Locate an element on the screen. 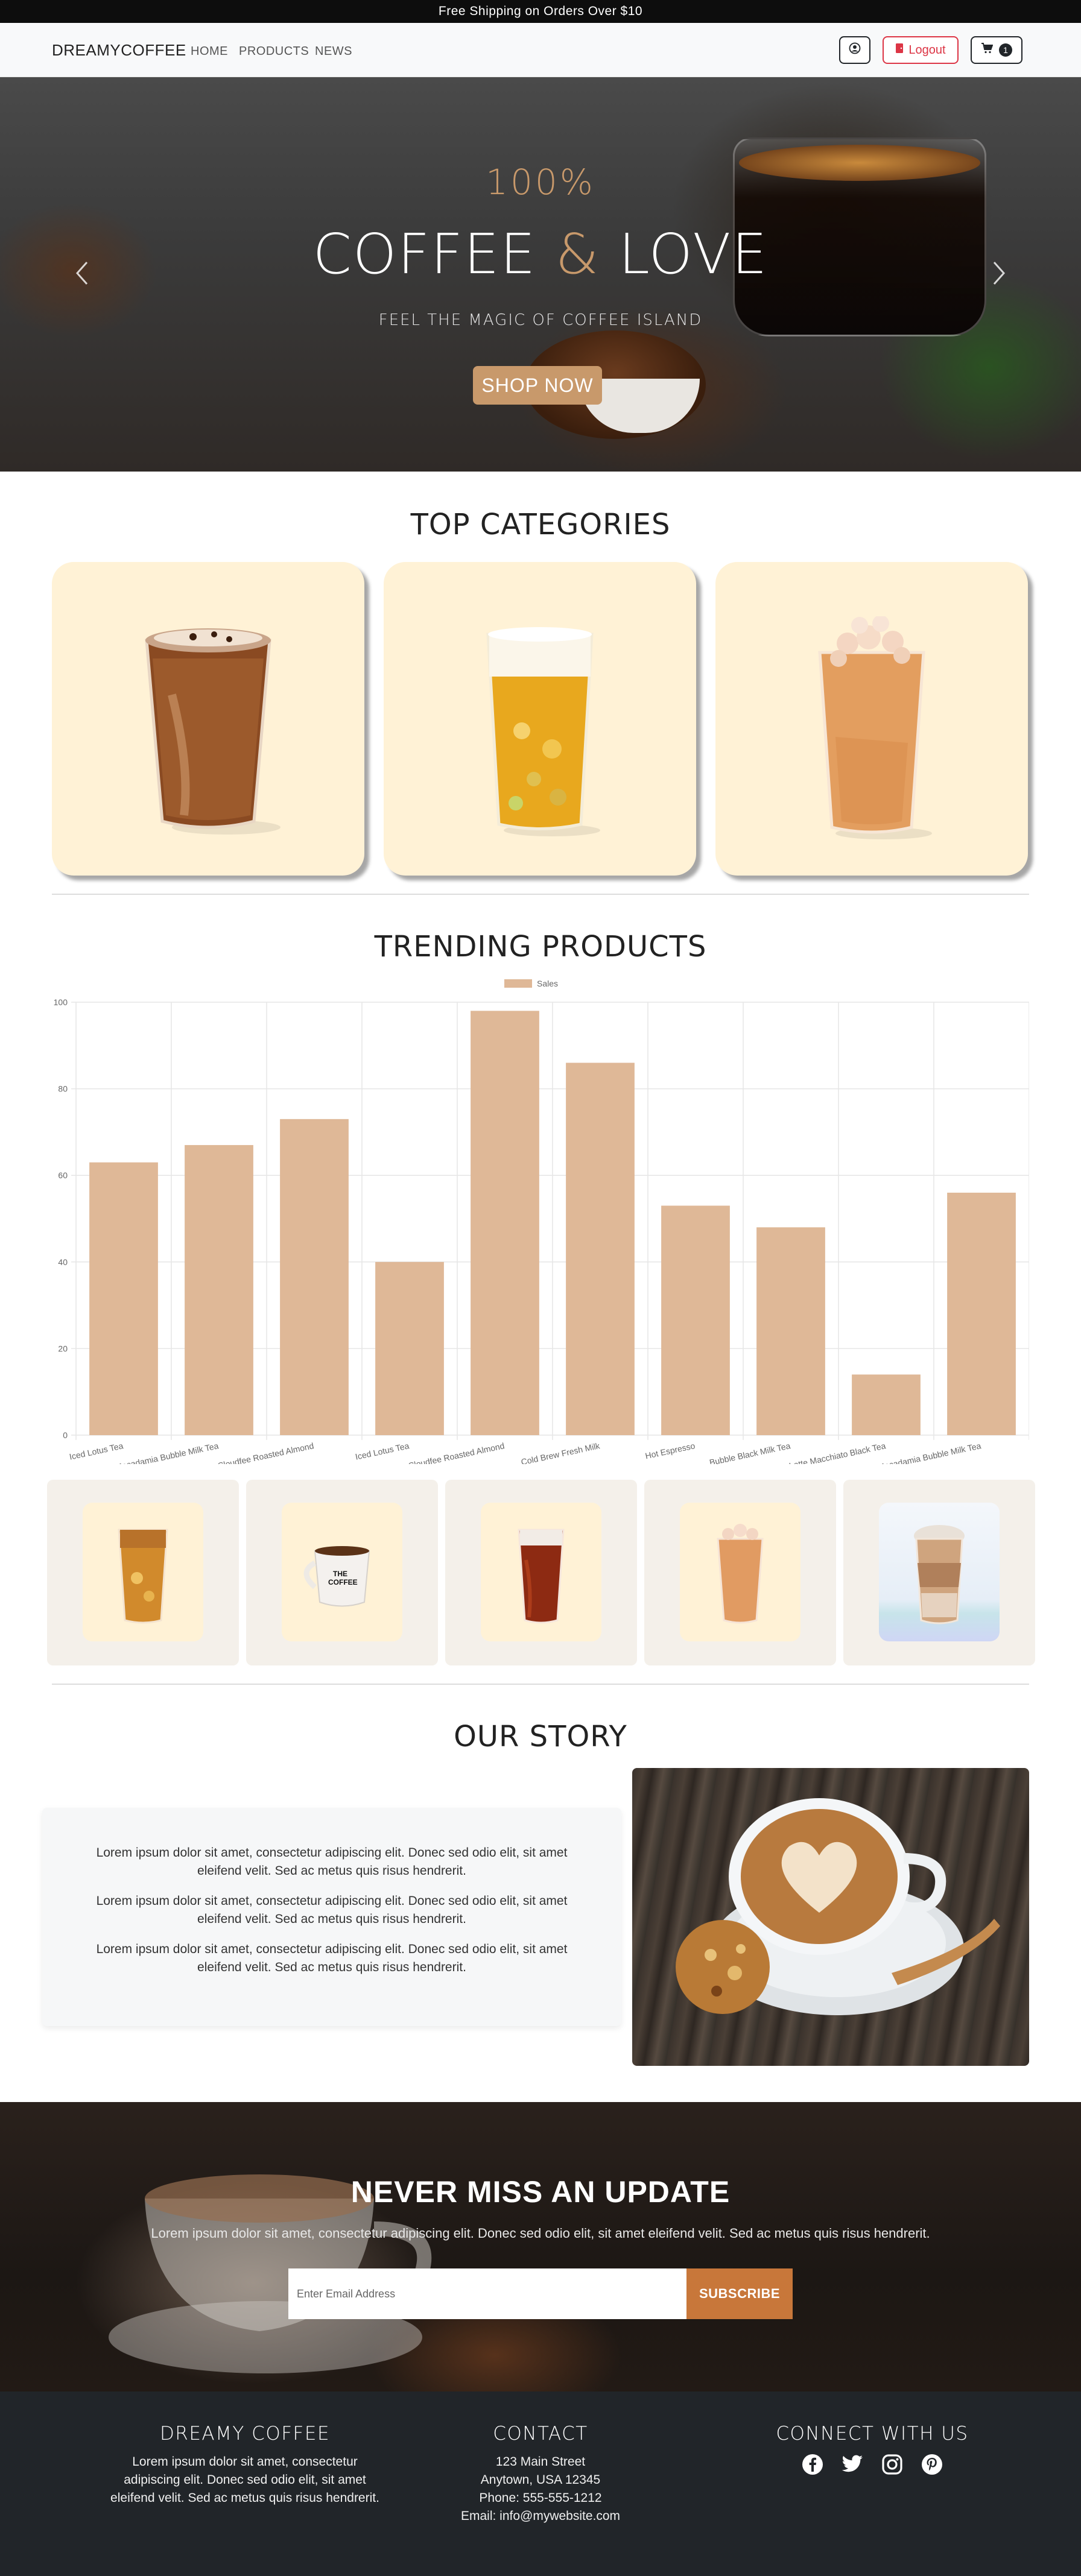 This screenshot has height=2576, width=1081. subscribe-button: SUBSCRIBE is located at coordinates (739, 2293).